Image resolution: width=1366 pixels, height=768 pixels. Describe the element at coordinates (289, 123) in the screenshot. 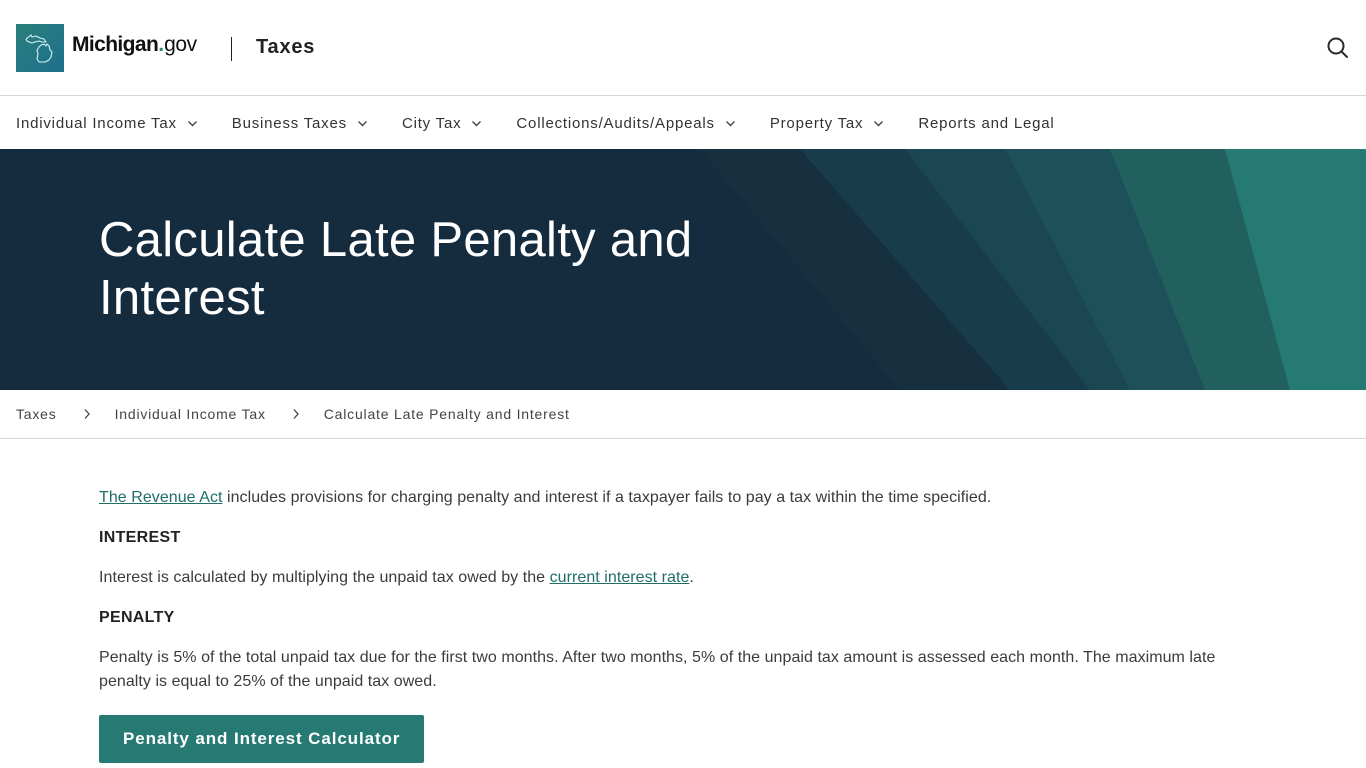

I see `nav-item-label: Business Taxes` at that location.